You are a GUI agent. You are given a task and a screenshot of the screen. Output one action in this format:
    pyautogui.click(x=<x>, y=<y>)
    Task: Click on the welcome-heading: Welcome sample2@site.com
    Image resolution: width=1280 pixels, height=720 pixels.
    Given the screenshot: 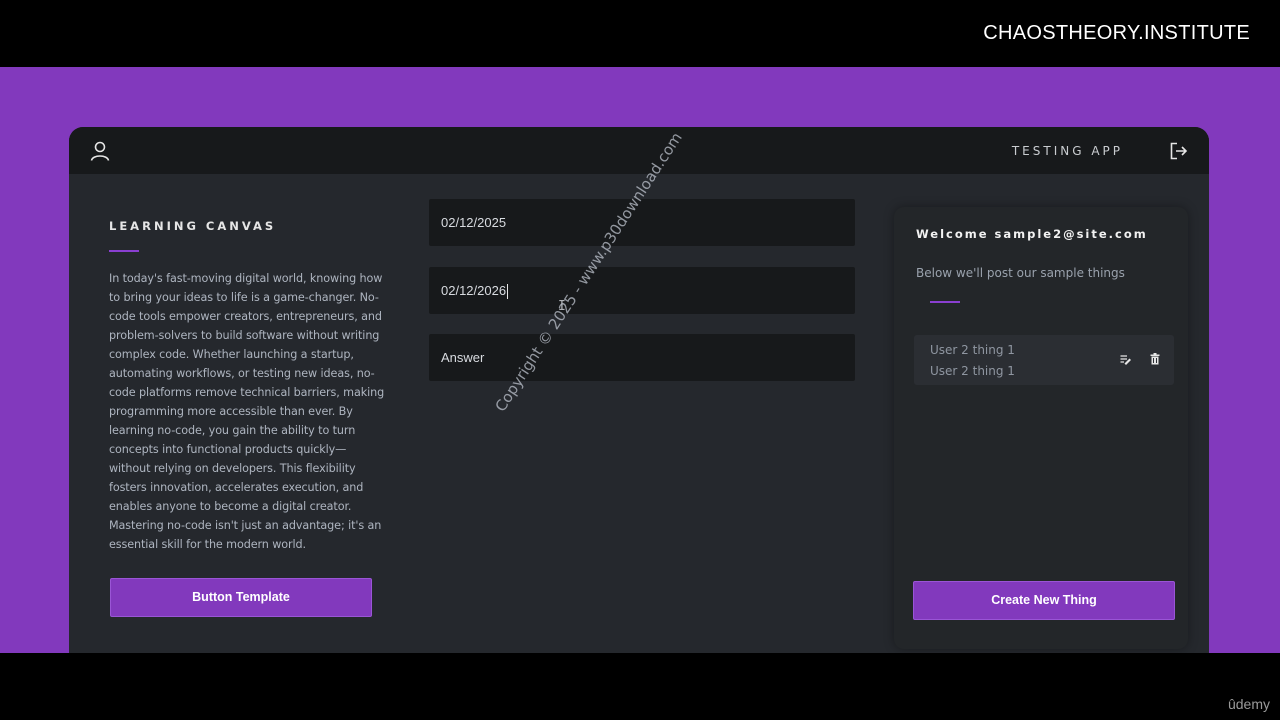 What is the action you would take?
    pyautogui.click(x=1032, y=234)
    